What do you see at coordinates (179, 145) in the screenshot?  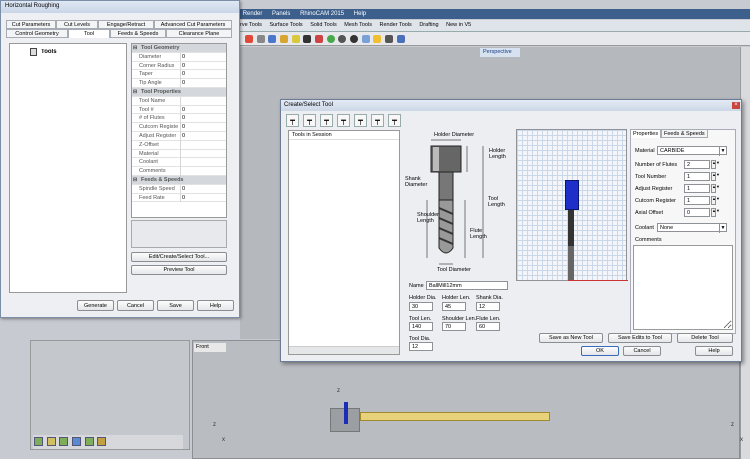 I see `property-row: Z-Offset` at bounding box center [179, 145].